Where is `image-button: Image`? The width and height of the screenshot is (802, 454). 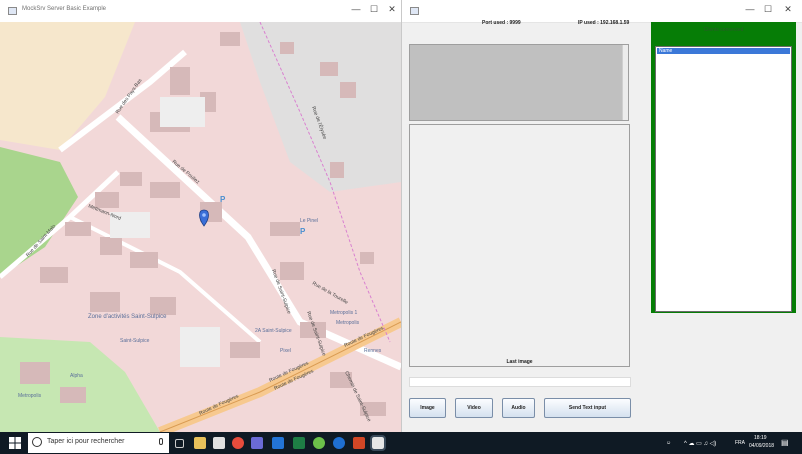
image-button: Image is located at coordinates (427, 408).